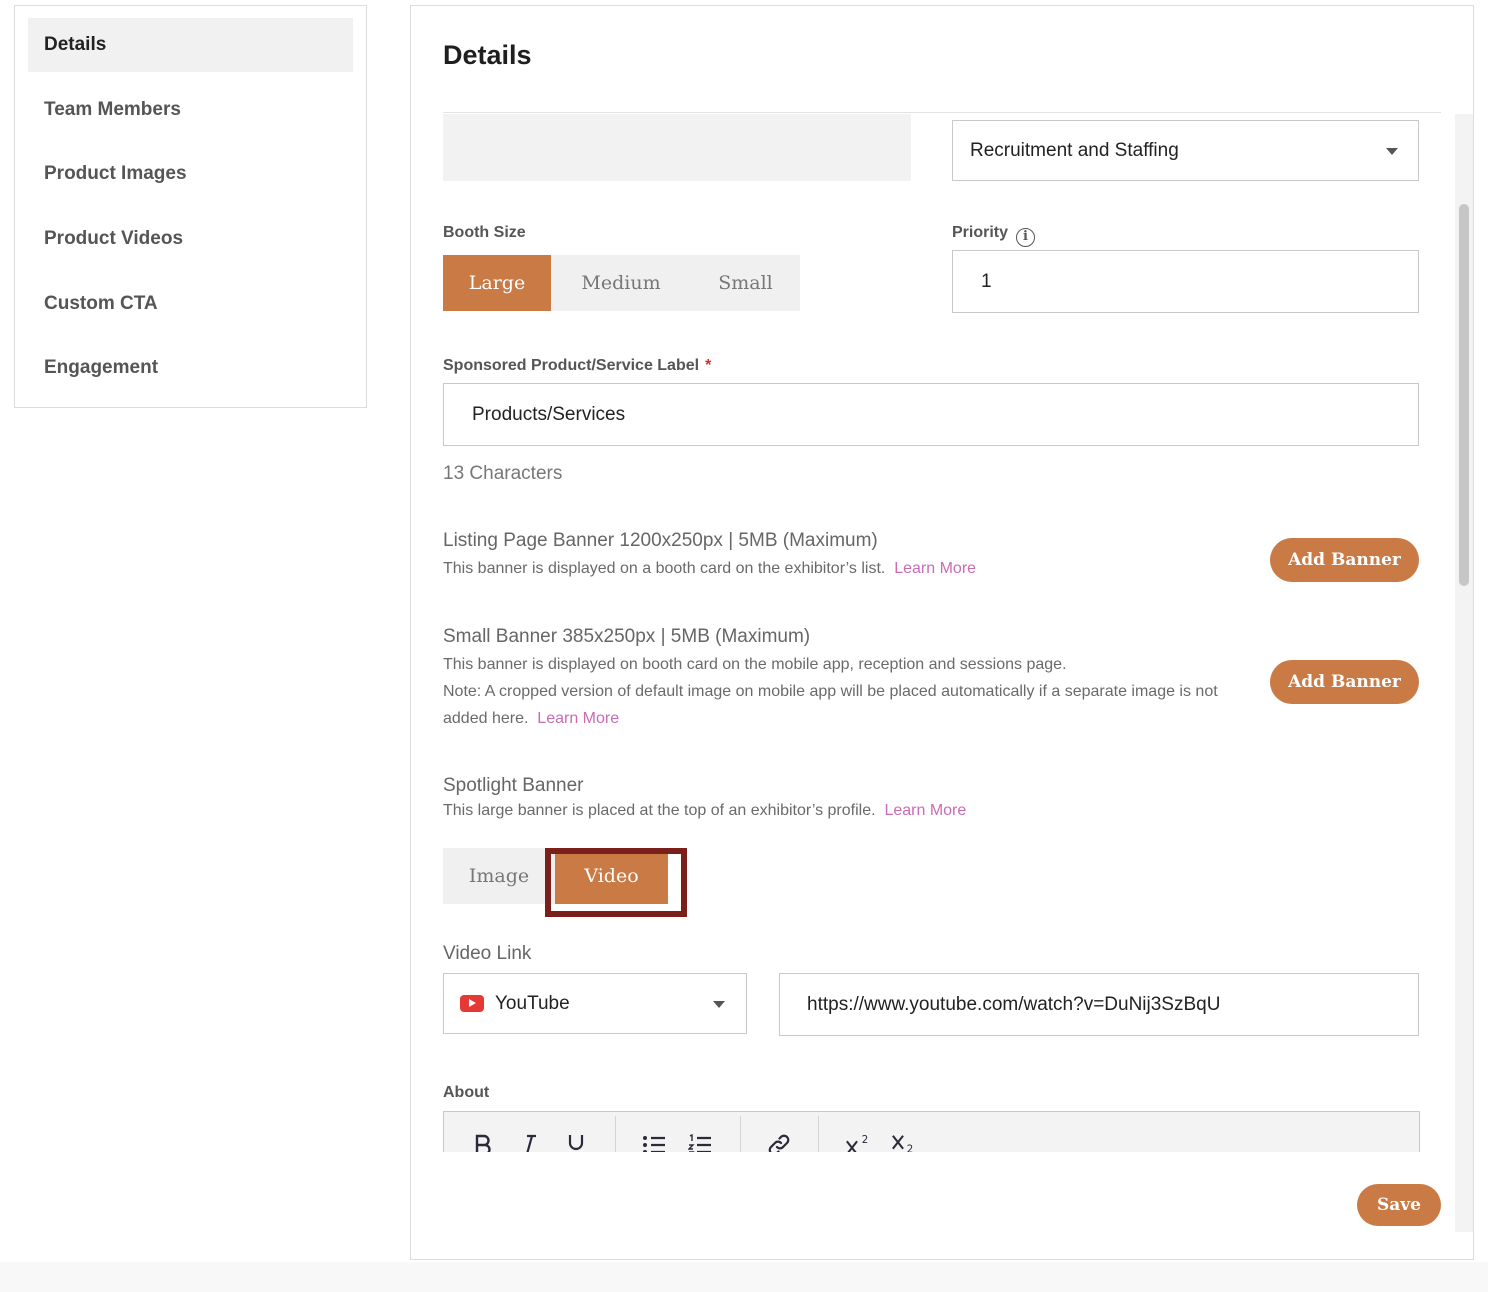 The height and width of the screenshot is (1292, 1488). Describe the element at coordinates (497, 283) in the screenshot. I see `booth-size-large-button: Large` at that location.